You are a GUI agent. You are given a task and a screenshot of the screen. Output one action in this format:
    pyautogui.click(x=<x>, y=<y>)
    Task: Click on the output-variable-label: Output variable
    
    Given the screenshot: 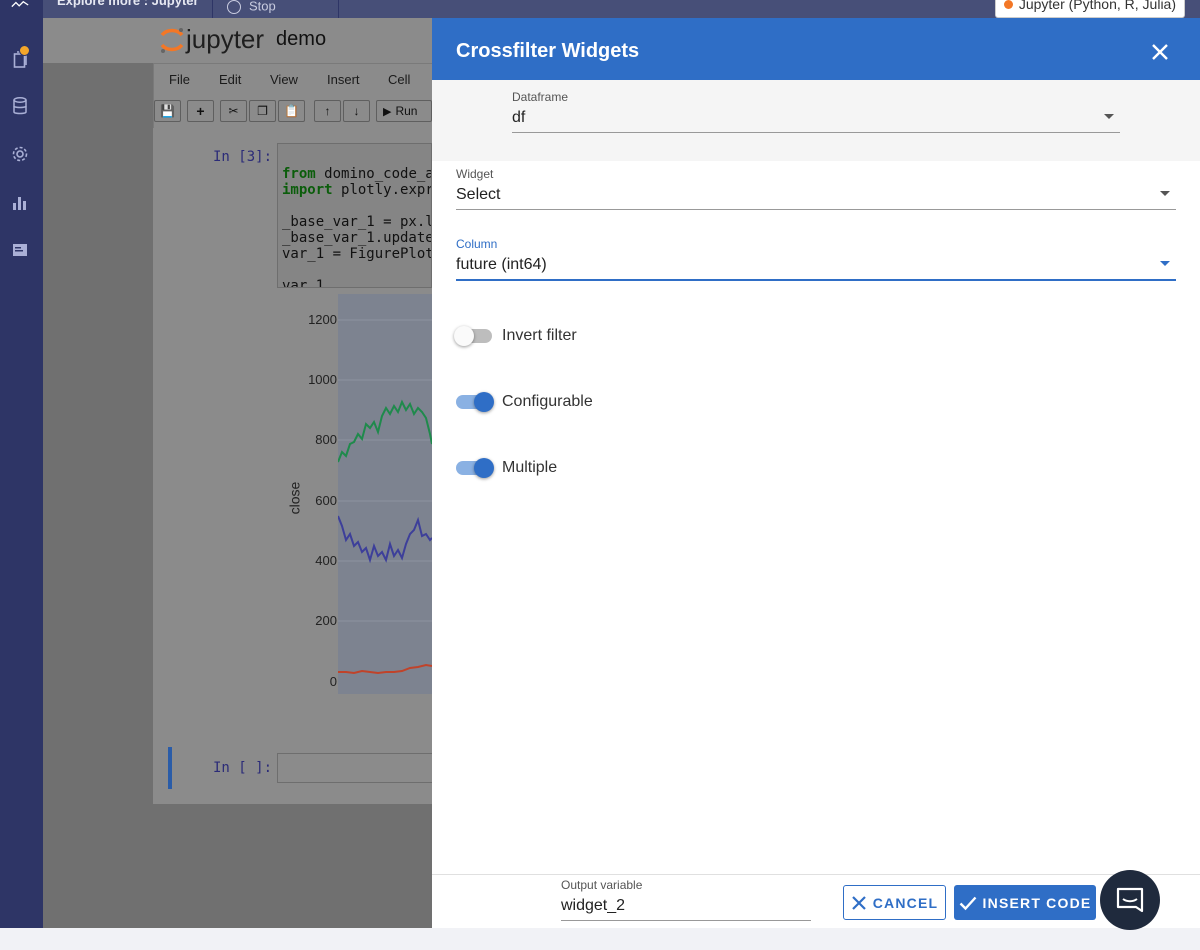 What is the action you would take?
    pyautogui.click(x=602, y=885)
    